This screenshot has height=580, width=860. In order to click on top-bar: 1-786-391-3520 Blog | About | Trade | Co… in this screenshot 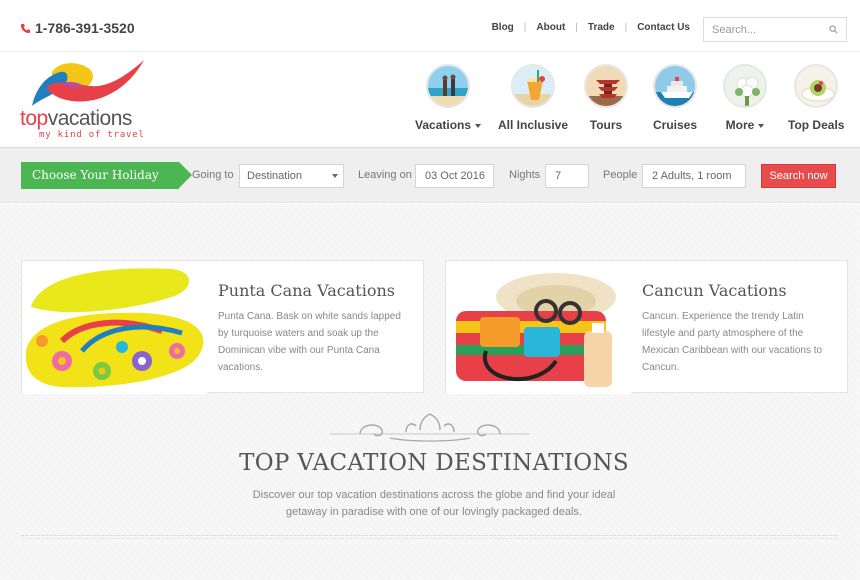, I will do `click(430, 26)`.